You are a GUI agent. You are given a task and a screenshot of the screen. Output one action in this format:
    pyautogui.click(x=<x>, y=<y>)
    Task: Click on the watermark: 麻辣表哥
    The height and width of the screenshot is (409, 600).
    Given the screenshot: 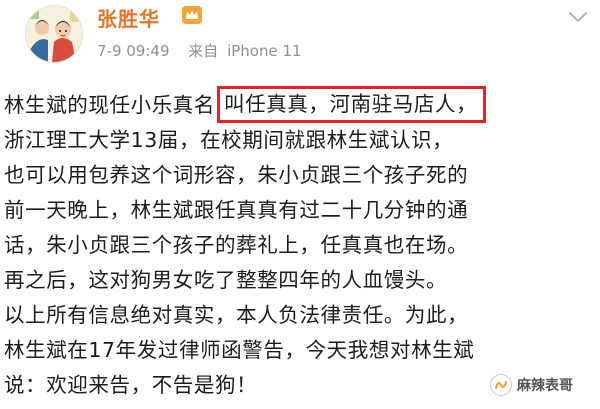 What is the action you would take?
    pyautogui.click(x=531, y=385)
    